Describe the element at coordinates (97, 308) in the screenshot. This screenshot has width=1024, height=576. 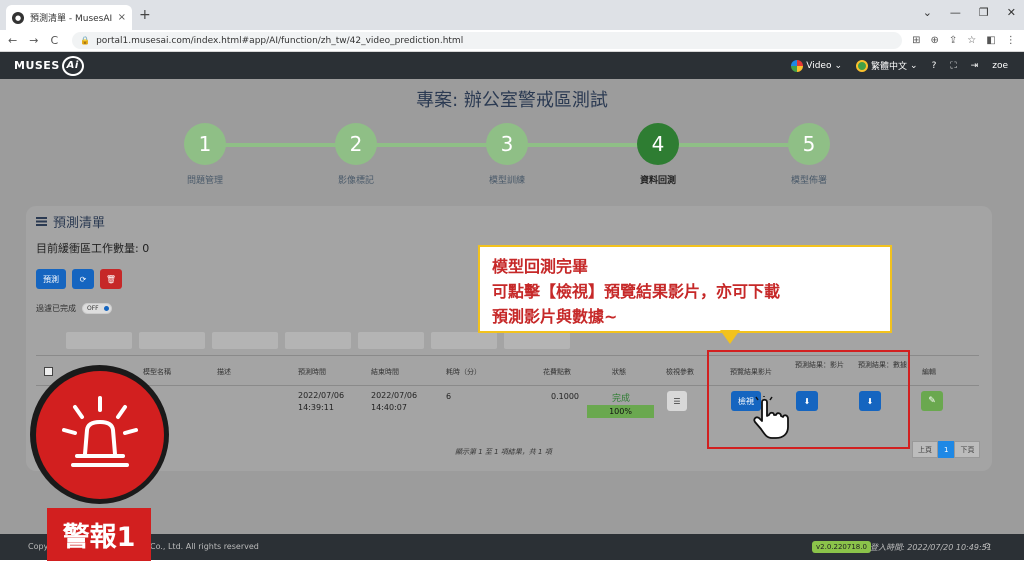
I see `filter-toggle: OFF` at that location.